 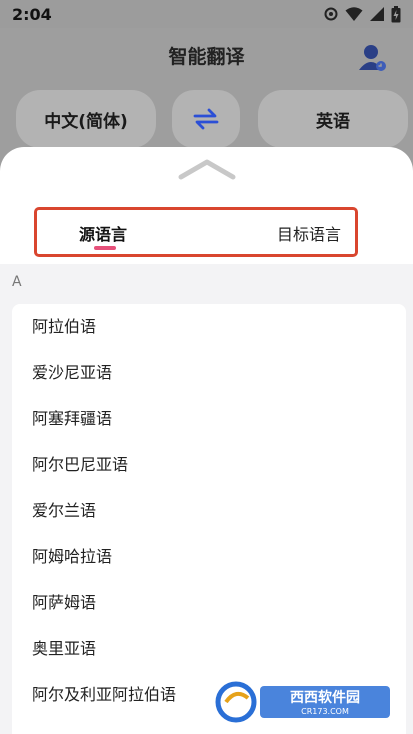 What do you see at coordinates (325, 711) in the screenshot?
I see `watermark-url: CR173.COM` at bounding box center [325, 711].